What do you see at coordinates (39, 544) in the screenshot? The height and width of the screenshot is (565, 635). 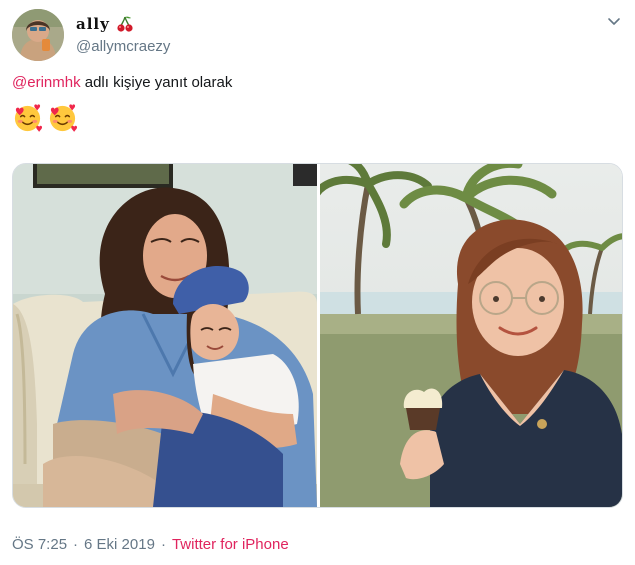 I see `tweet-time: ÖS 7:25` at bounding box center [39, 544].